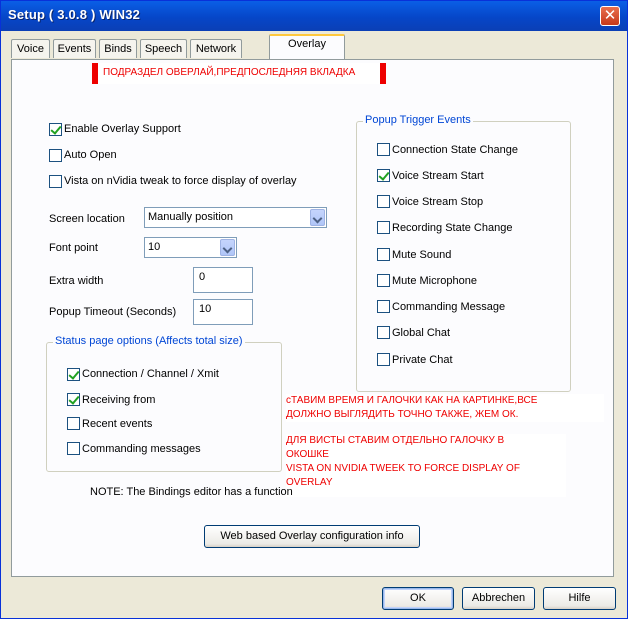 This screenshot has width=628, height=619. What do you see at coordinates (383, 73) in the screenshot?
I see `banner-bar-right` at bounding box center [383, 73].